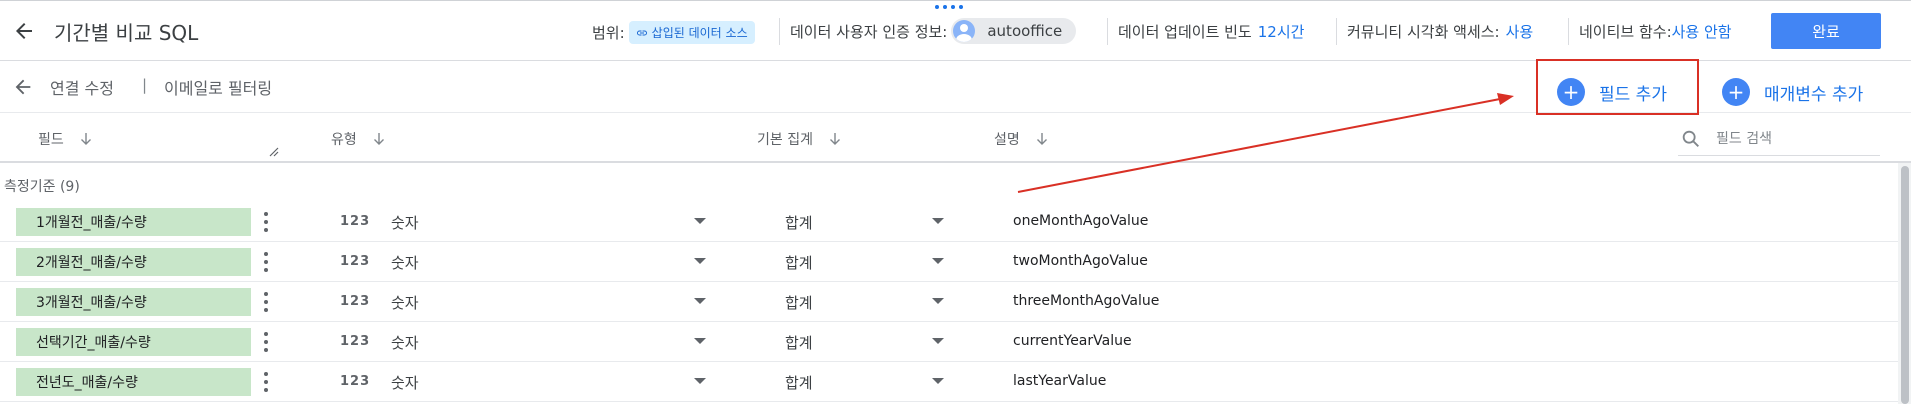 The height and width of the screenshot is (404, 1911). Describe the element at coordinates (1814, 94) in the screenshot. I see `add-parameter-label: 매개변수 추가` at that location.